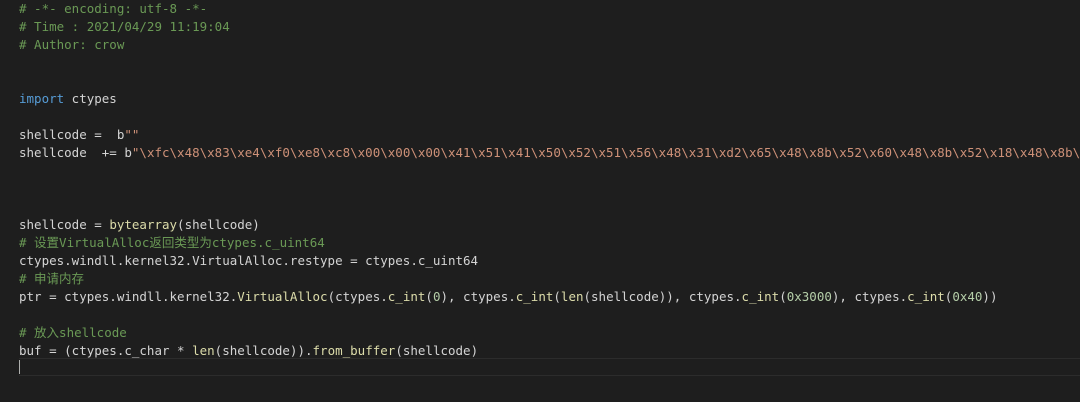 The width and height of the screenshot is (1080, 402). Describe the element at coordinates (282, 296) in the screenshot. I see `virtualalloc-call: VirtualAlloc` at that location.